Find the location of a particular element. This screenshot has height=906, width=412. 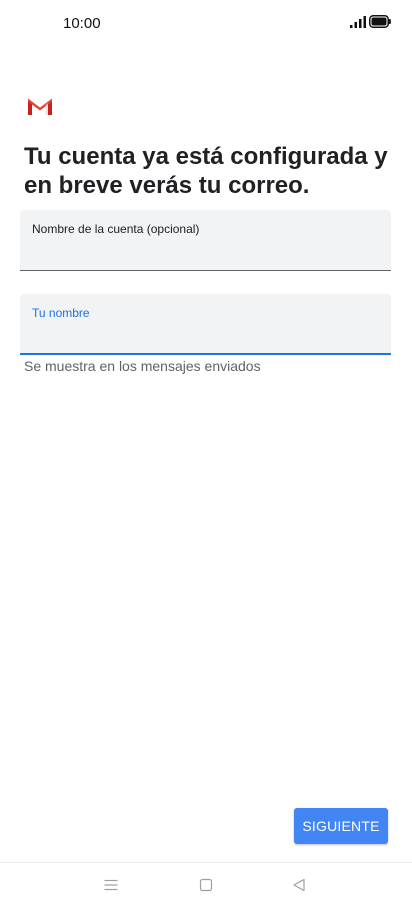

gmail-icon is located at coordinates (40, 106).